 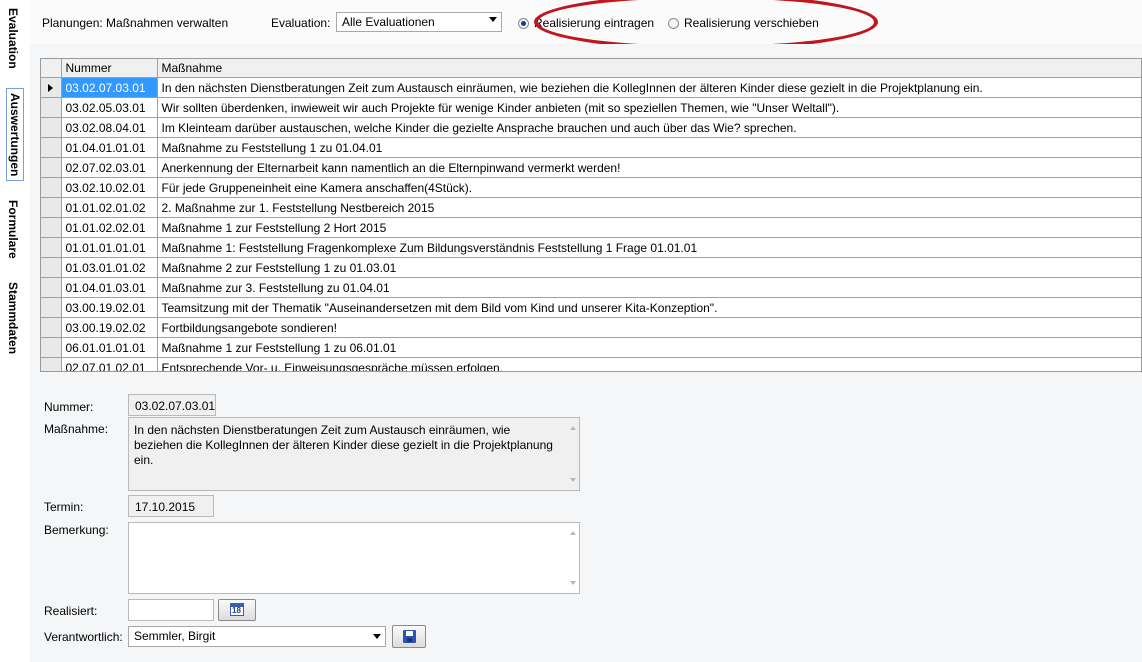 I want to click on cell-nummer: 01.03.01.01.02, so click(x=109, y=267).